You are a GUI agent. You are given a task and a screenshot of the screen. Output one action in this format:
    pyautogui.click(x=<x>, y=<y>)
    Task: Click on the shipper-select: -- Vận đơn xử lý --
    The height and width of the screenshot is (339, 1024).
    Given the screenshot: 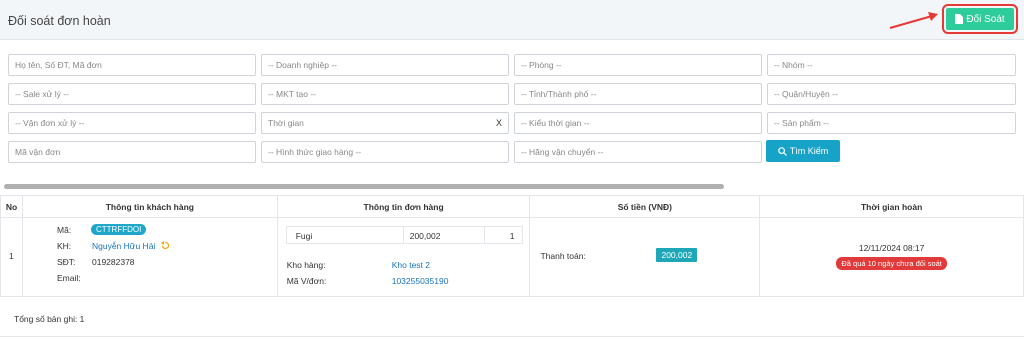 What is the action you would take?
    pyautogui.click(x=132, y=123)
    